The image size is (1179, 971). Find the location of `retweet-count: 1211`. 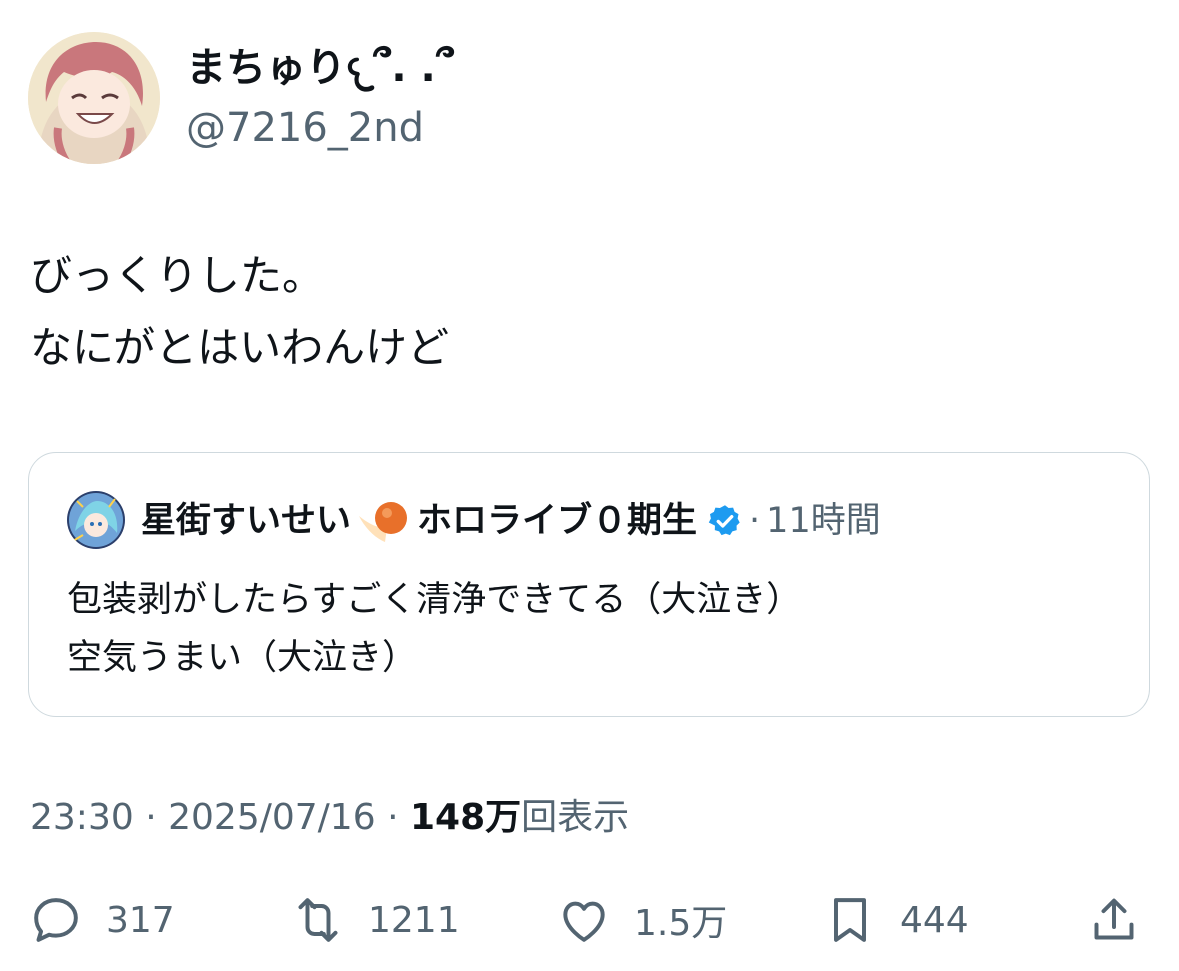

retweet-count: 1211 is located at coordinates (414, 920).